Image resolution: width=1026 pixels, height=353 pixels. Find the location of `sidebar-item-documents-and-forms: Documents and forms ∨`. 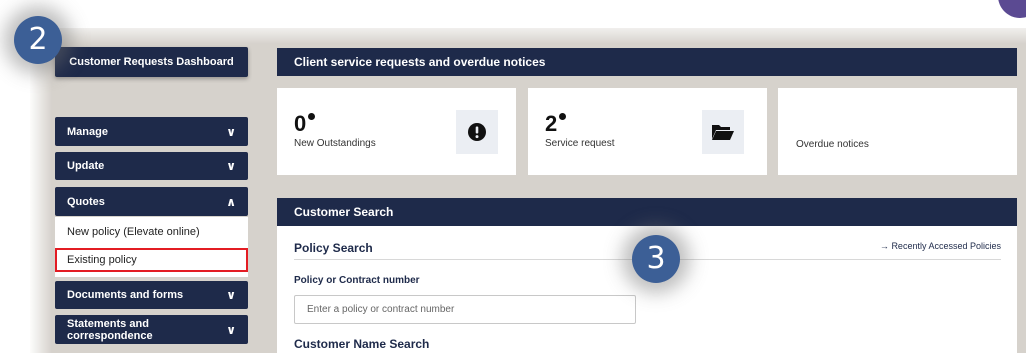

sidebar-item-documents-and-forms: Documents and forms ∨ is located at coordinates (151, 295).